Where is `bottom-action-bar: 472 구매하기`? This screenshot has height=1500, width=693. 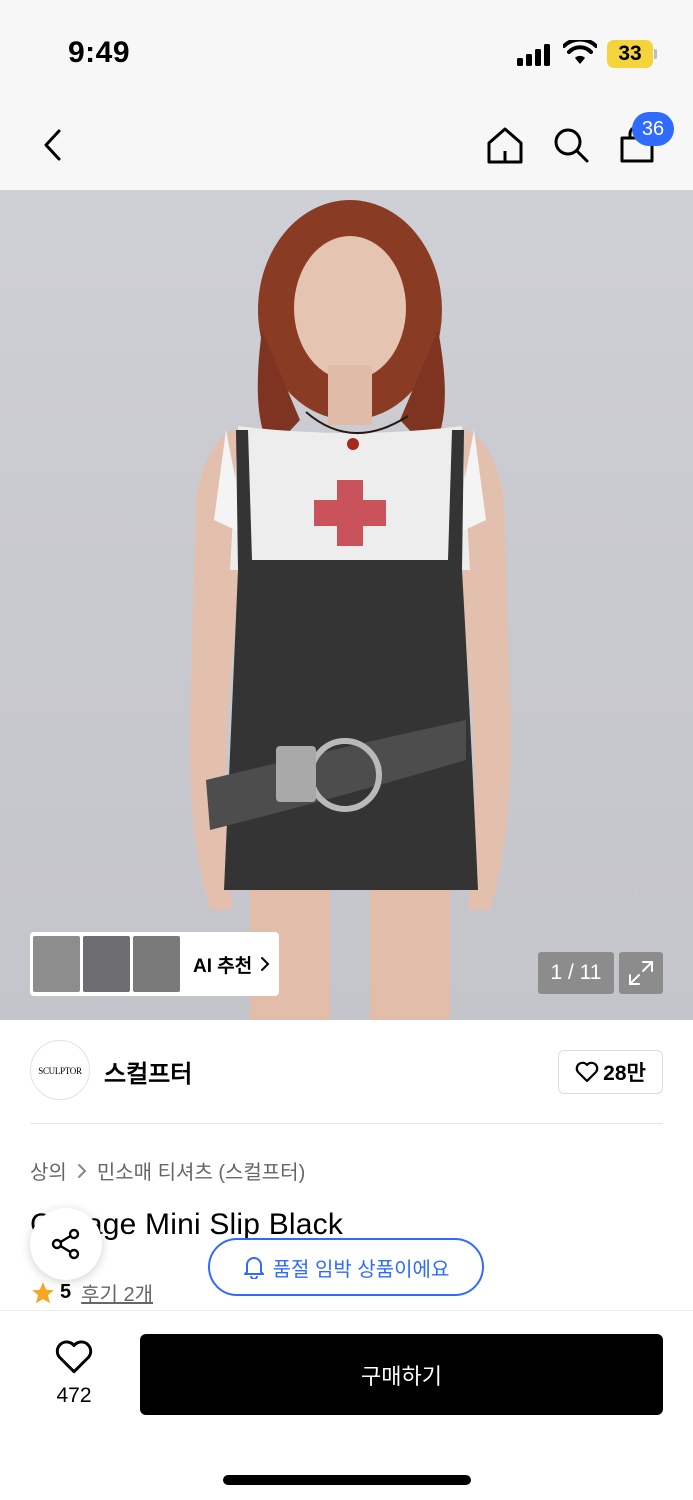 bottom-action-bar: 472 구매하기 is located at coordinates (346, 1405).